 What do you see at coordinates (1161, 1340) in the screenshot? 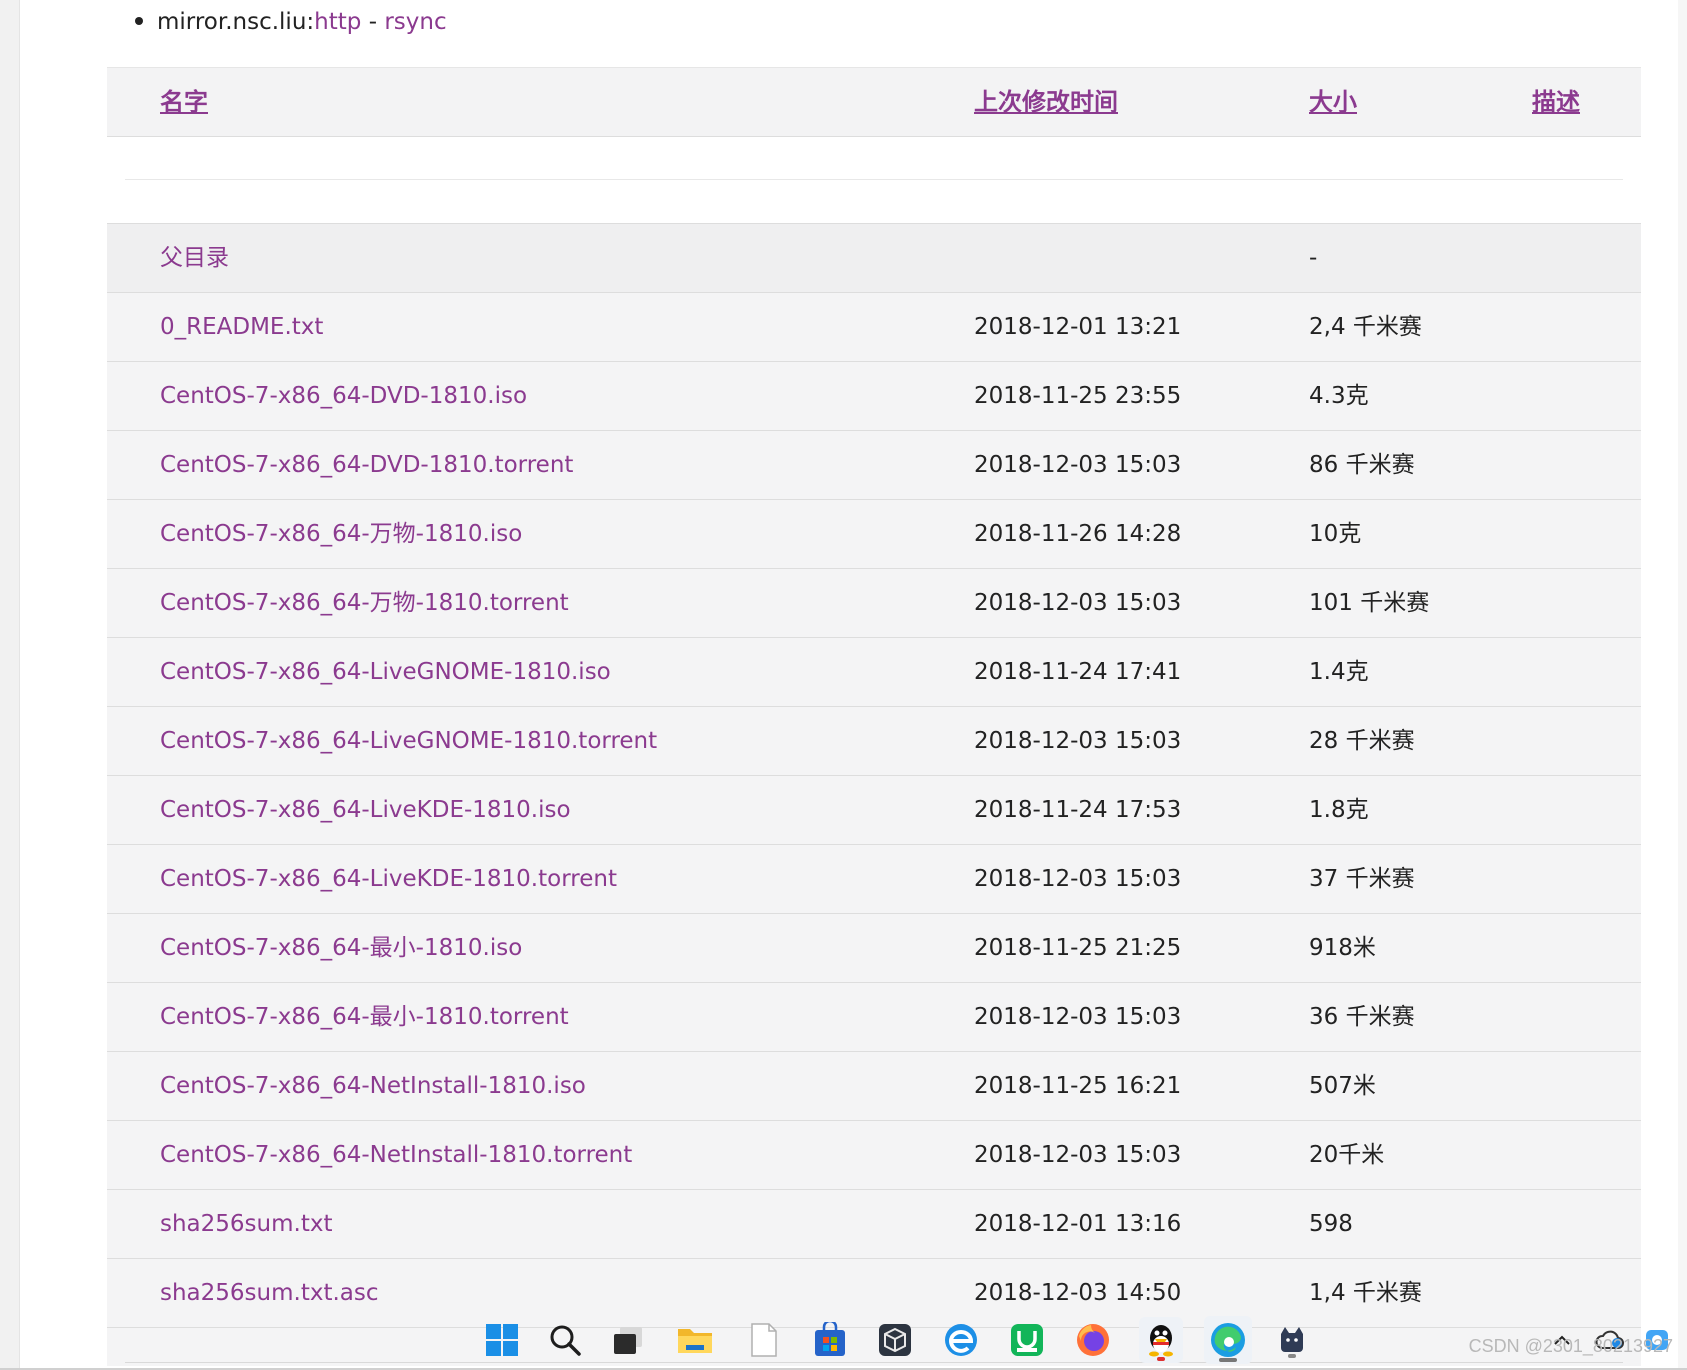
I see `qq-icon` at bounding box center [1161, 1340].